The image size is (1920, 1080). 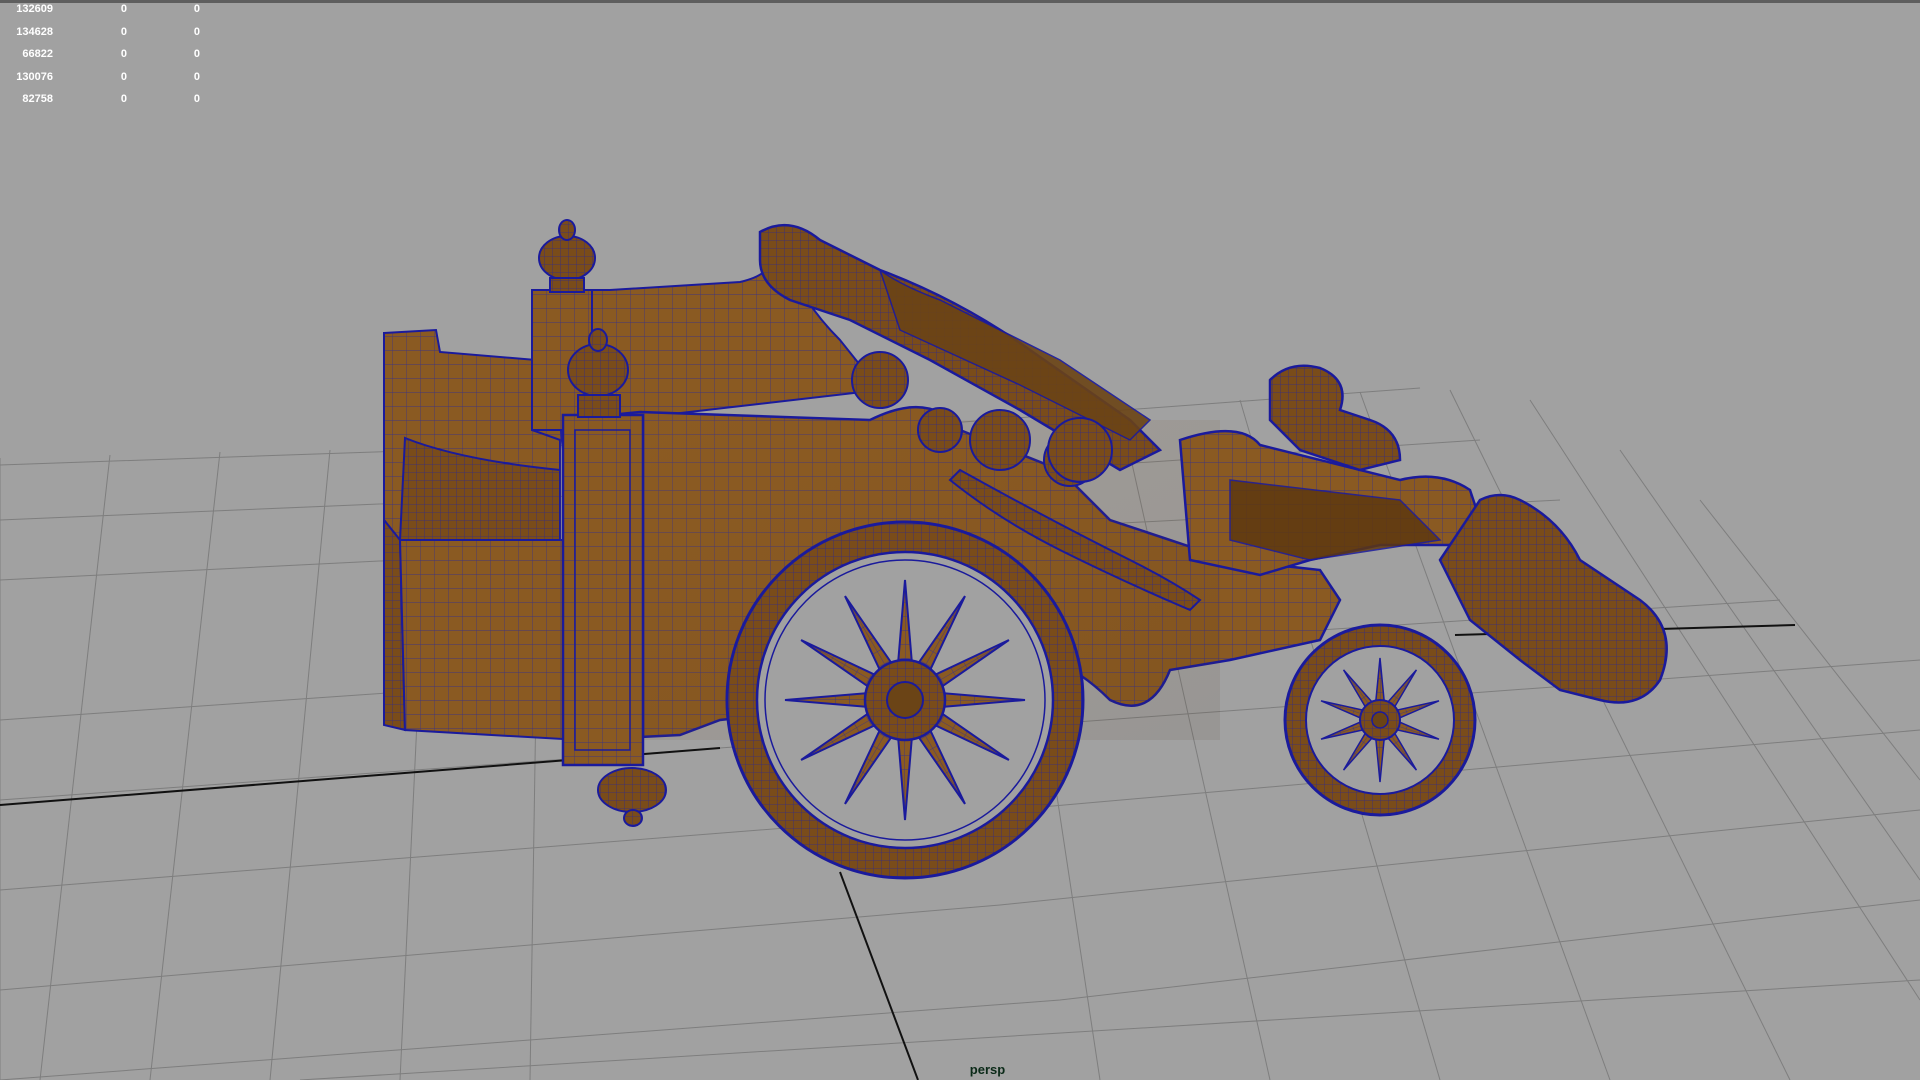 I want to click on hud-value: 134628, so click(x=34, y=31).